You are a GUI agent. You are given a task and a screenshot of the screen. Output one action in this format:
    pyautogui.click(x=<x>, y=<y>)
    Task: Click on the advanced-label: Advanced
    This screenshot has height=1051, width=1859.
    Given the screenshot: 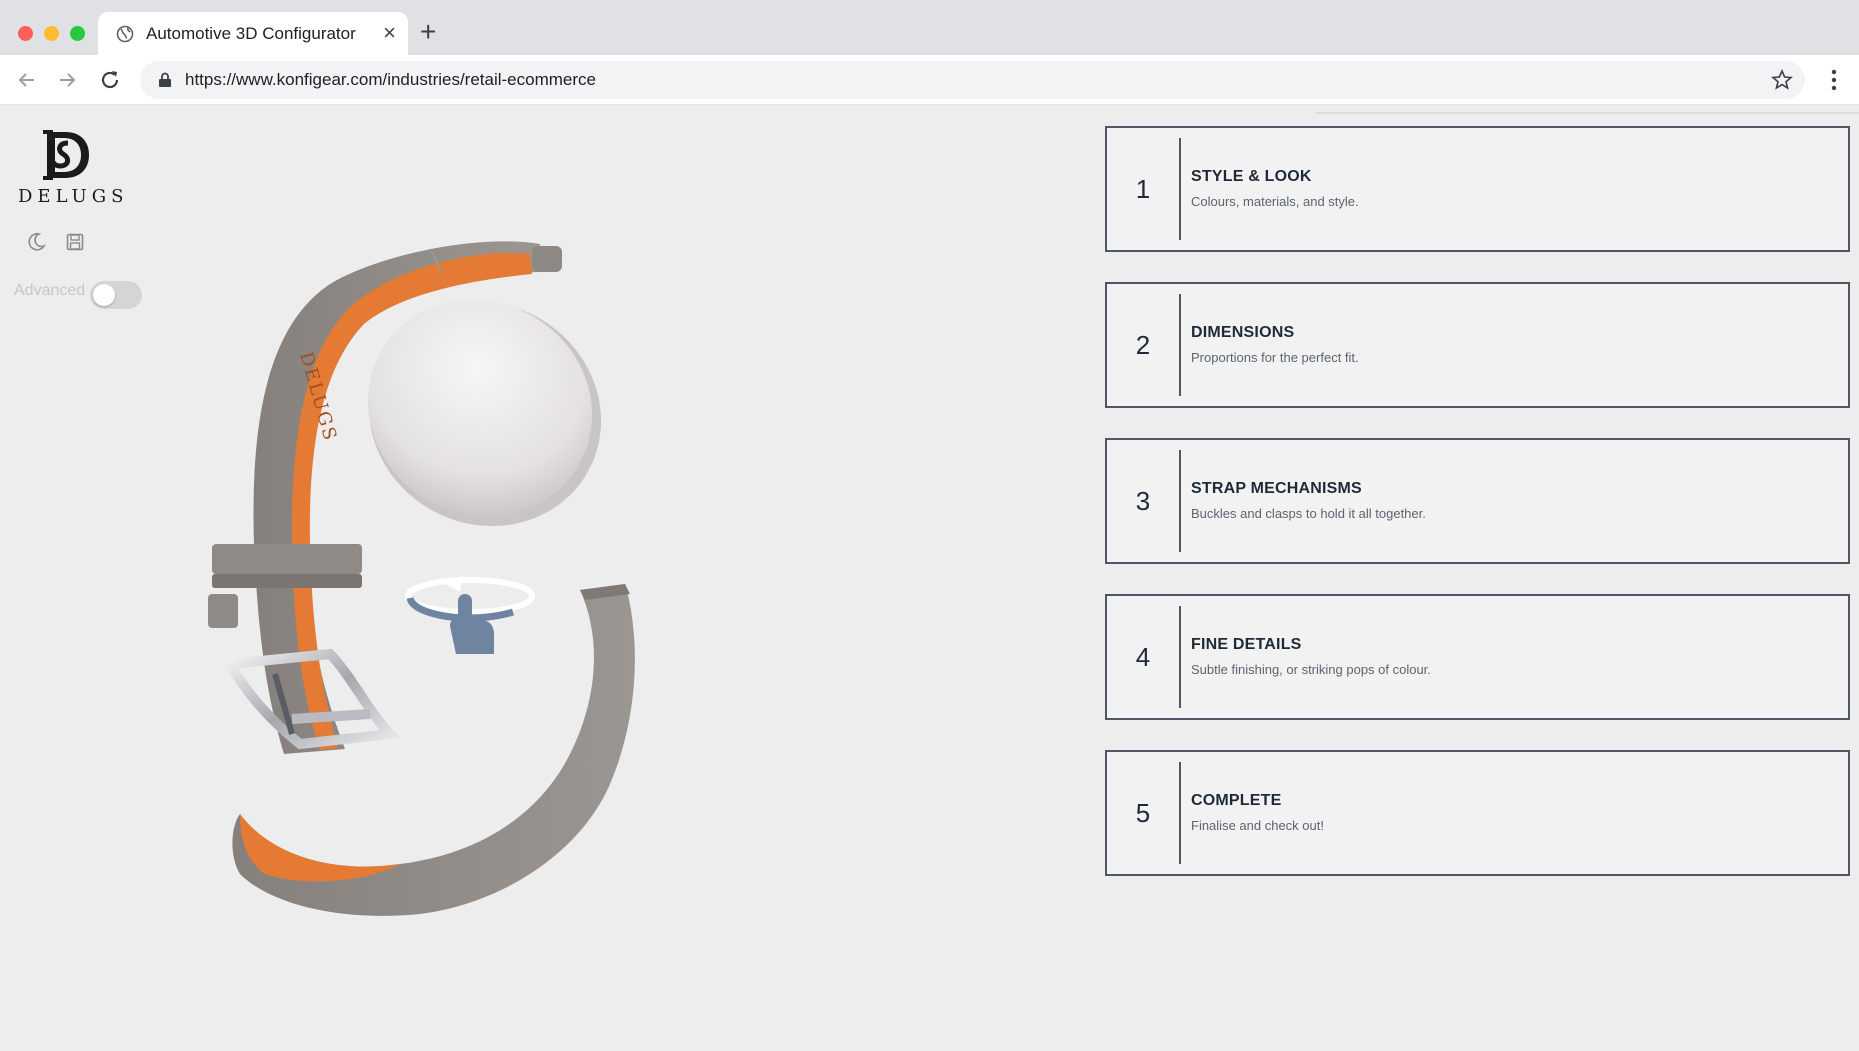 What is the action you would take?
    pyautogui.click(x=50, y=290)
    